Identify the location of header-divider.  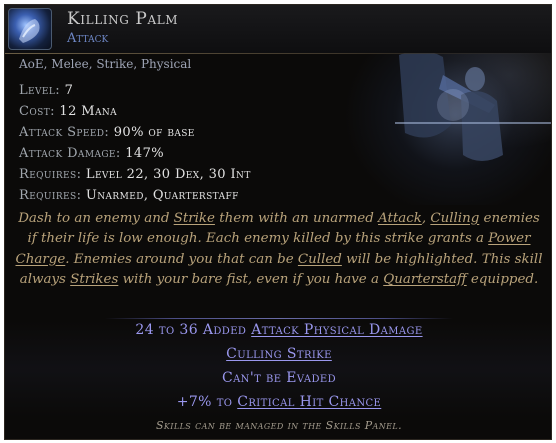
(278, 53).